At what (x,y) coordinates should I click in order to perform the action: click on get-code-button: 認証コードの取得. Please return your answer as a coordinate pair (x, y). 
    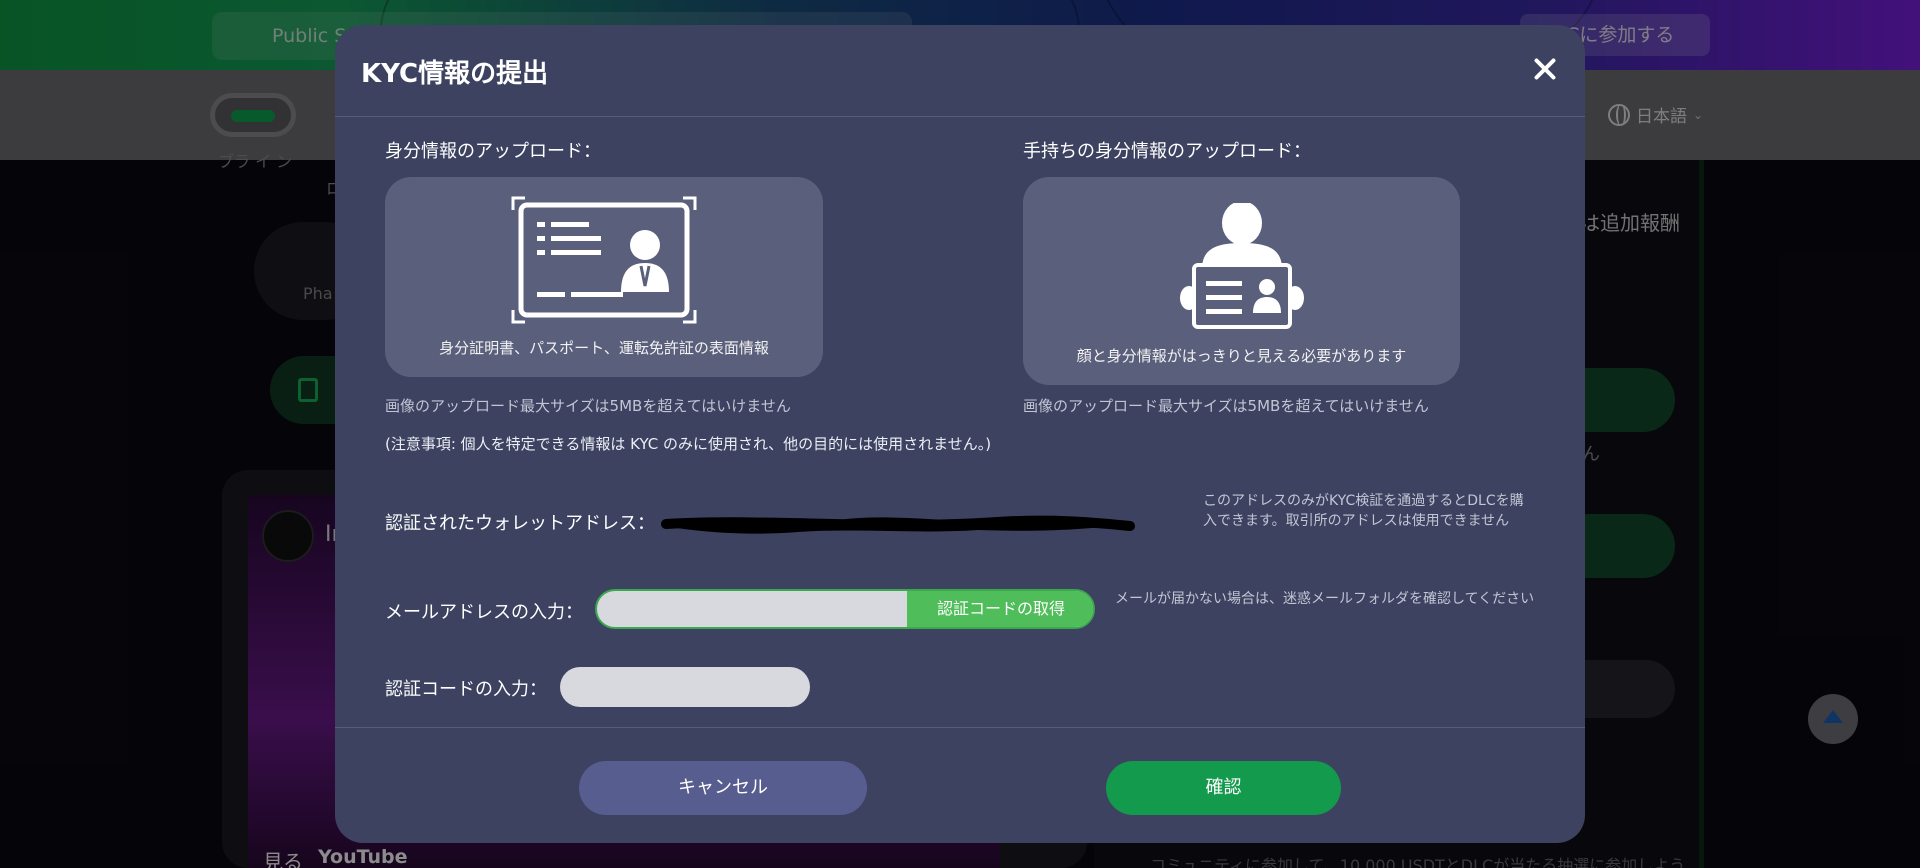
    Looking at the image, I should click on (1000, 609).